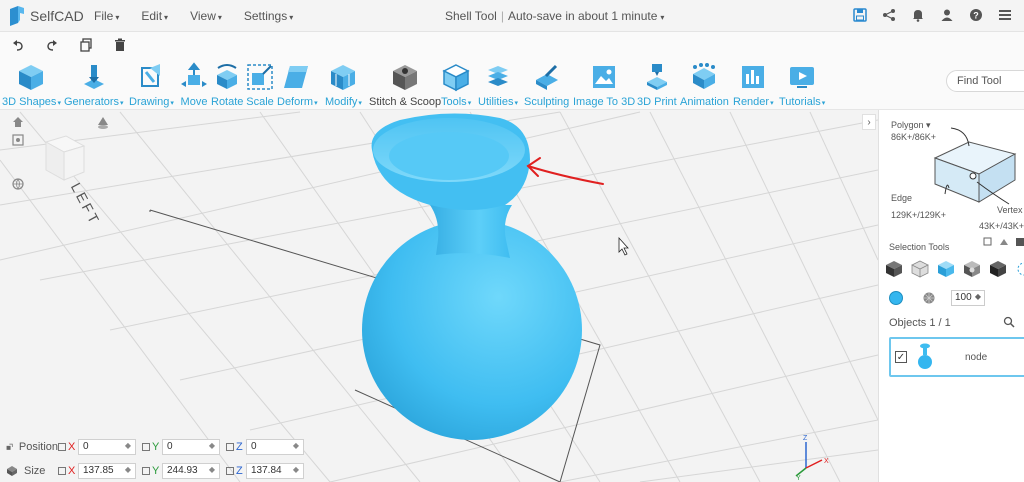 This screenshot has height=482, width=1024. Describe the element at coordinates (106, 16) in the screenshot. I see `menu-file: File ▾` at that location.